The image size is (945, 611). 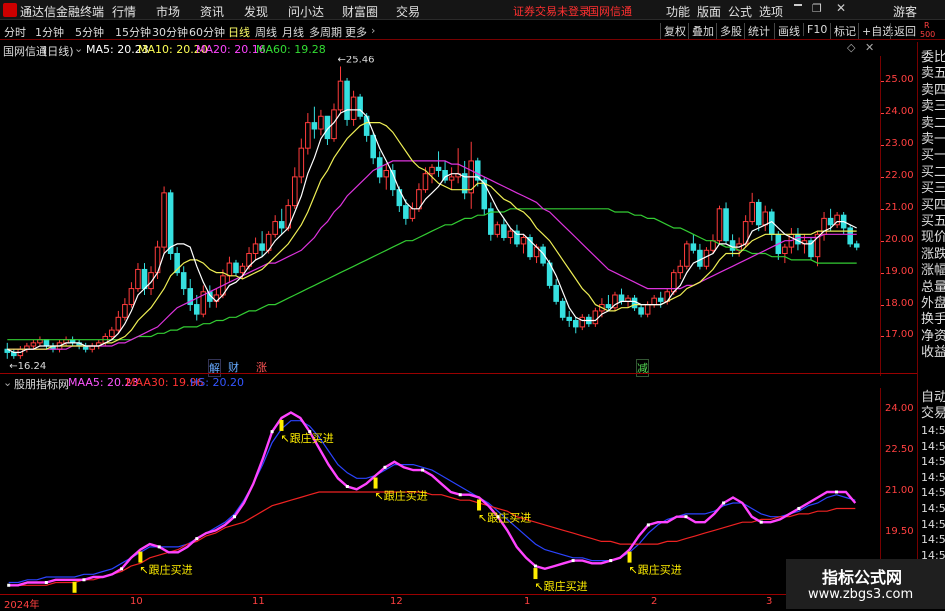 I want to click on price-tick: 25.00, so click(x=899, y=80).